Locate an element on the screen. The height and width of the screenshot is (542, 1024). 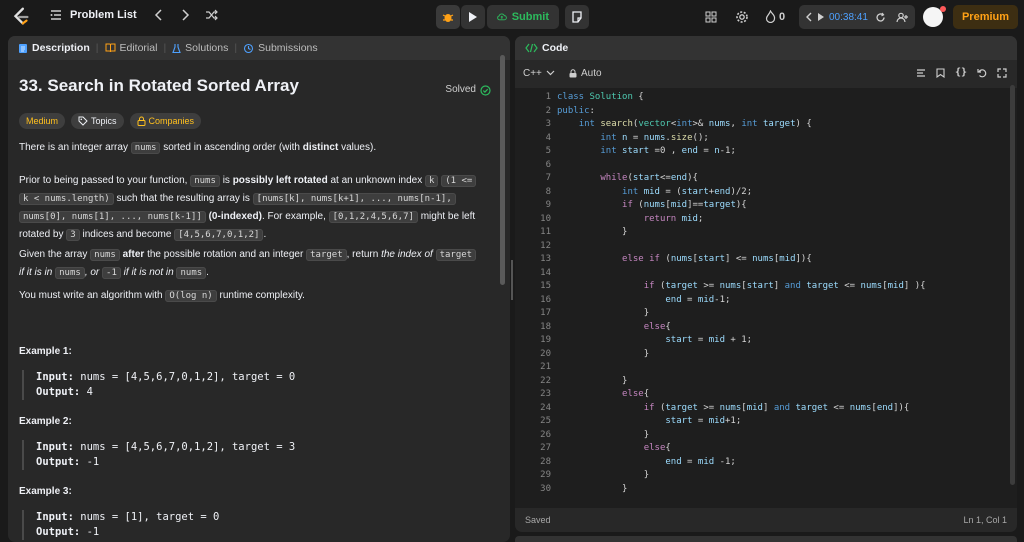
timer: 00:38:41 is located at coordinates (857, 17).